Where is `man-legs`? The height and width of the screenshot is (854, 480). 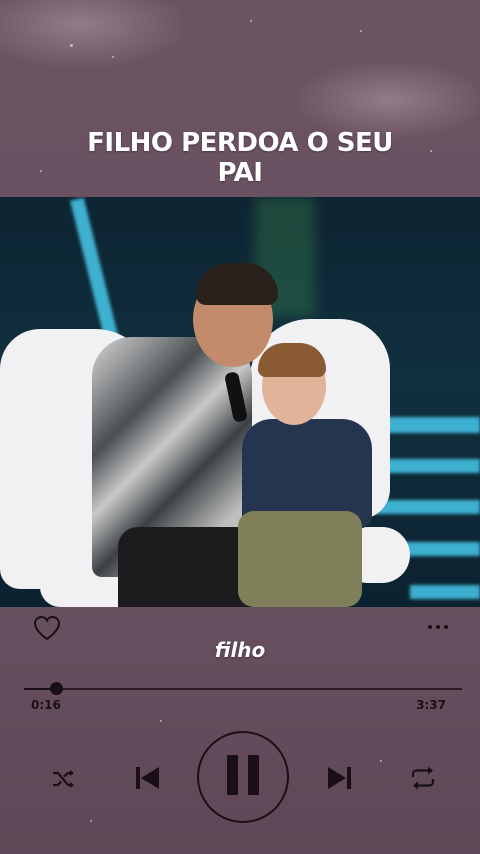
man-legs is located at coordinates (188, 567).